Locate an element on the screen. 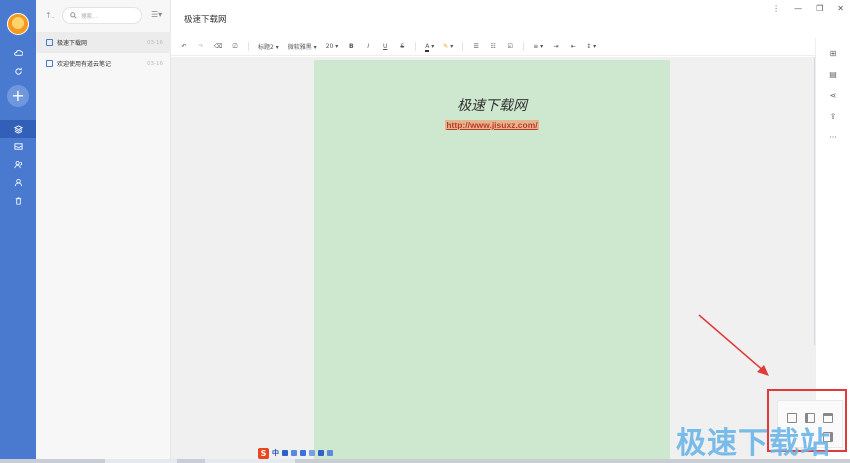 This screenshot has width=850, height=463. font-select: 微软雅黑 ▾ is located at coordinates (302, 46).